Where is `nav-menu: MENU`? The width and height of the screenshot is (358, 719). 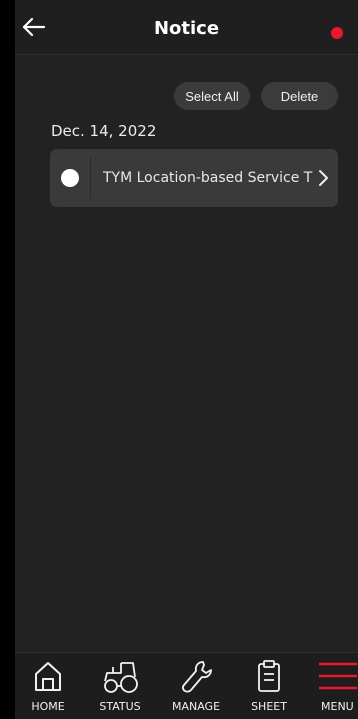
nav-menu: MENU is located at coordinates (333, 686).